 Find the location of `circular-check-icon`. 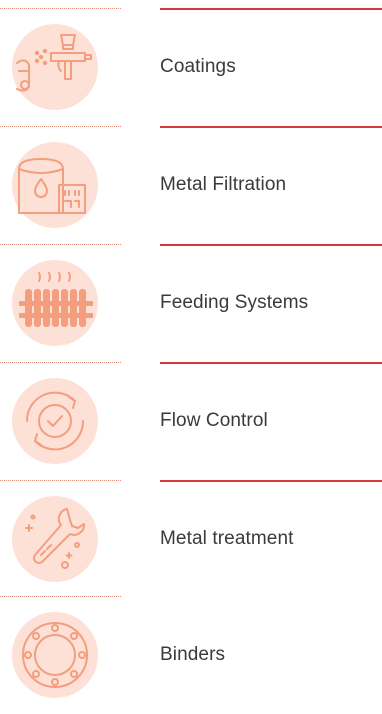

circular-check-icon is located at coordinates (55, 421).